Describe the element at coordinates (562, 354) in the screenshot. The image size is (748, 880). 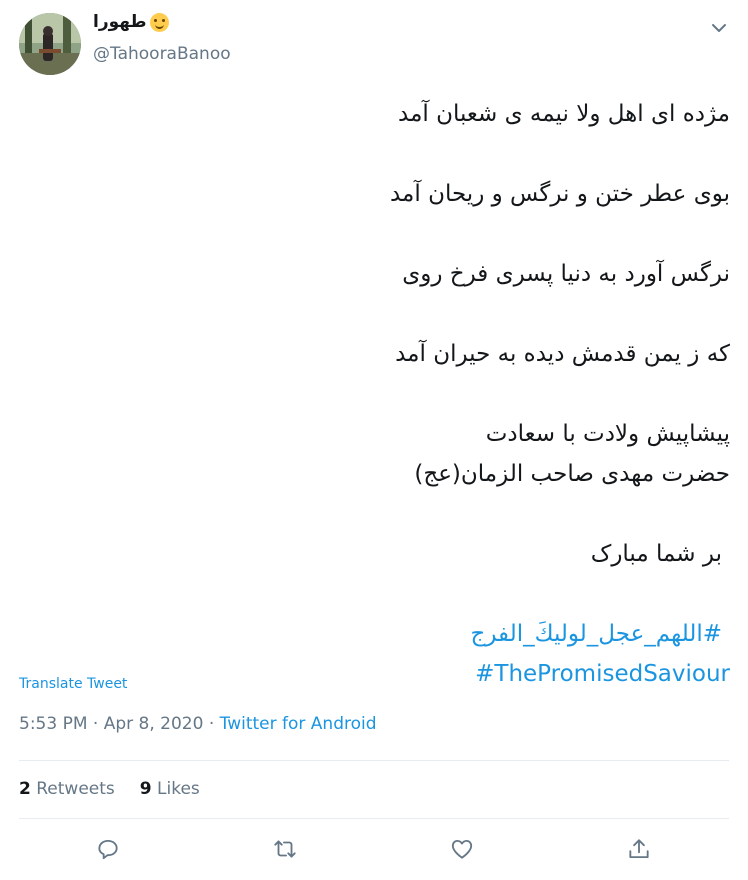
I see `tweet-line: که ز یمن قدمش دیده به حیران آمد` at that location.